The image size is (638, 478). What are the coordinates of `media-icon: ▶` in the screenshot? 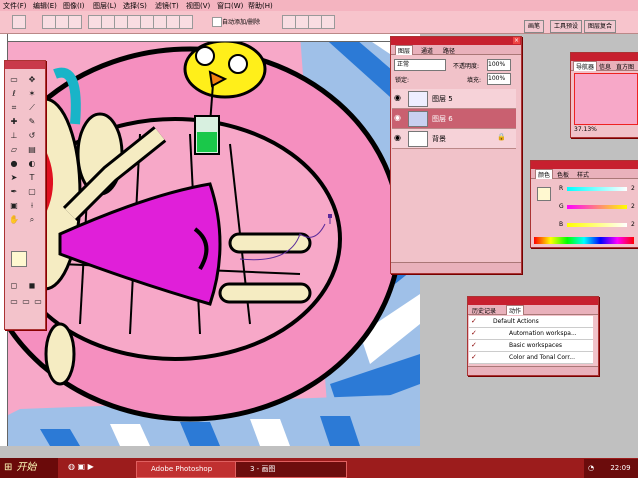 It's located at (91, 466).